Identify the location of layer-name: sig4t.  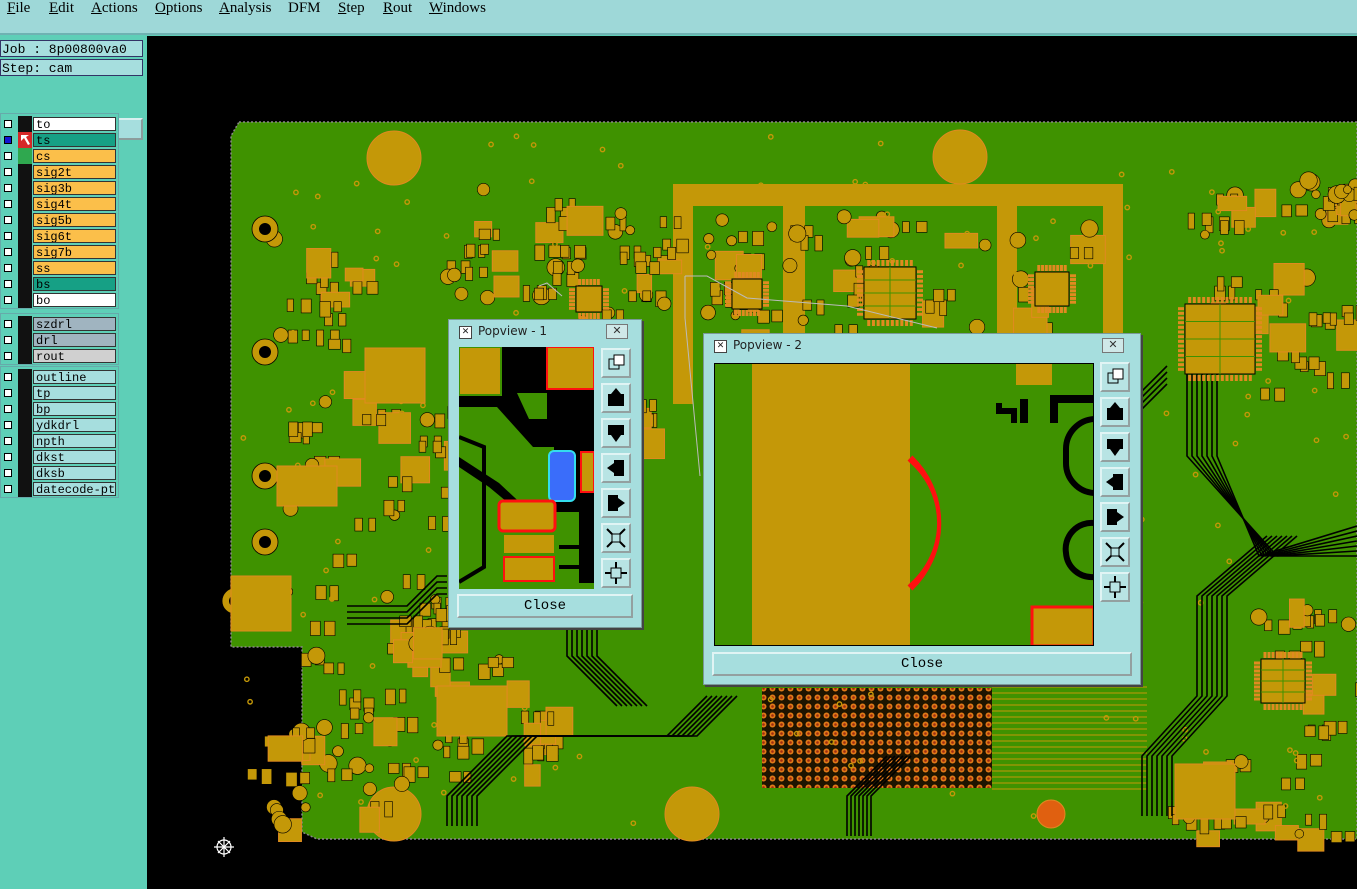
(74, 204).